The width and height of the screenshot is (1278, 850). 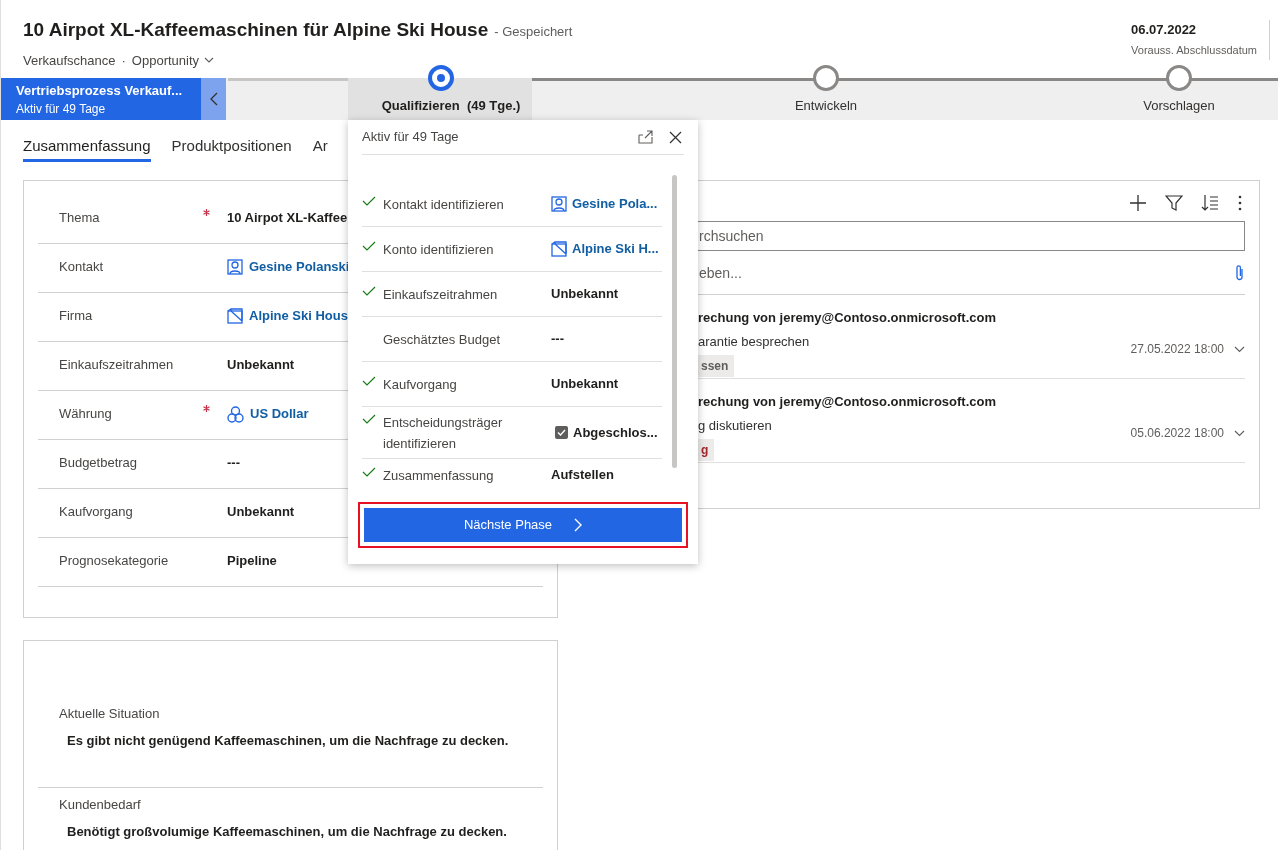 What do you see at coordinates (439, 249) in the screenshot?
I see `step-label: Konto identifizieren` at bounding box center [439, 249].